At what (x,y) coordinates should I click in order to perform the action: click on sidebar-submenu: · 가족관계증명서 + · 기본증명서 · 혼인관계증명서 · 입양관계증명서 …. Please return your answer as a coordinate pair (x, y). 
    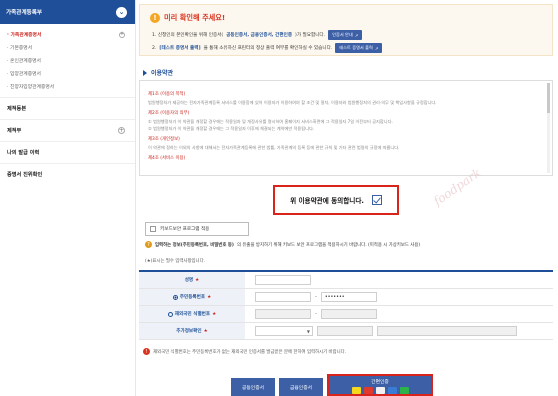
    Looking at the image, I should click on (67, 60).